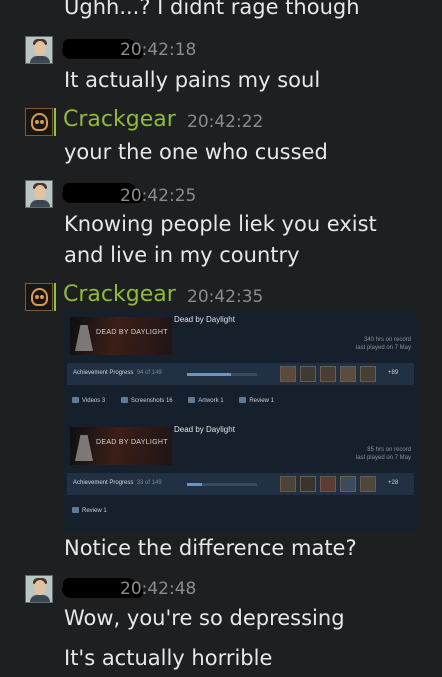 This screenshot has width=442, height=677. What do you see at coordinates (220, 224) in the screenshot?
I see `message-text: Knowing people liek you exist` at bounding box center [220, 224].